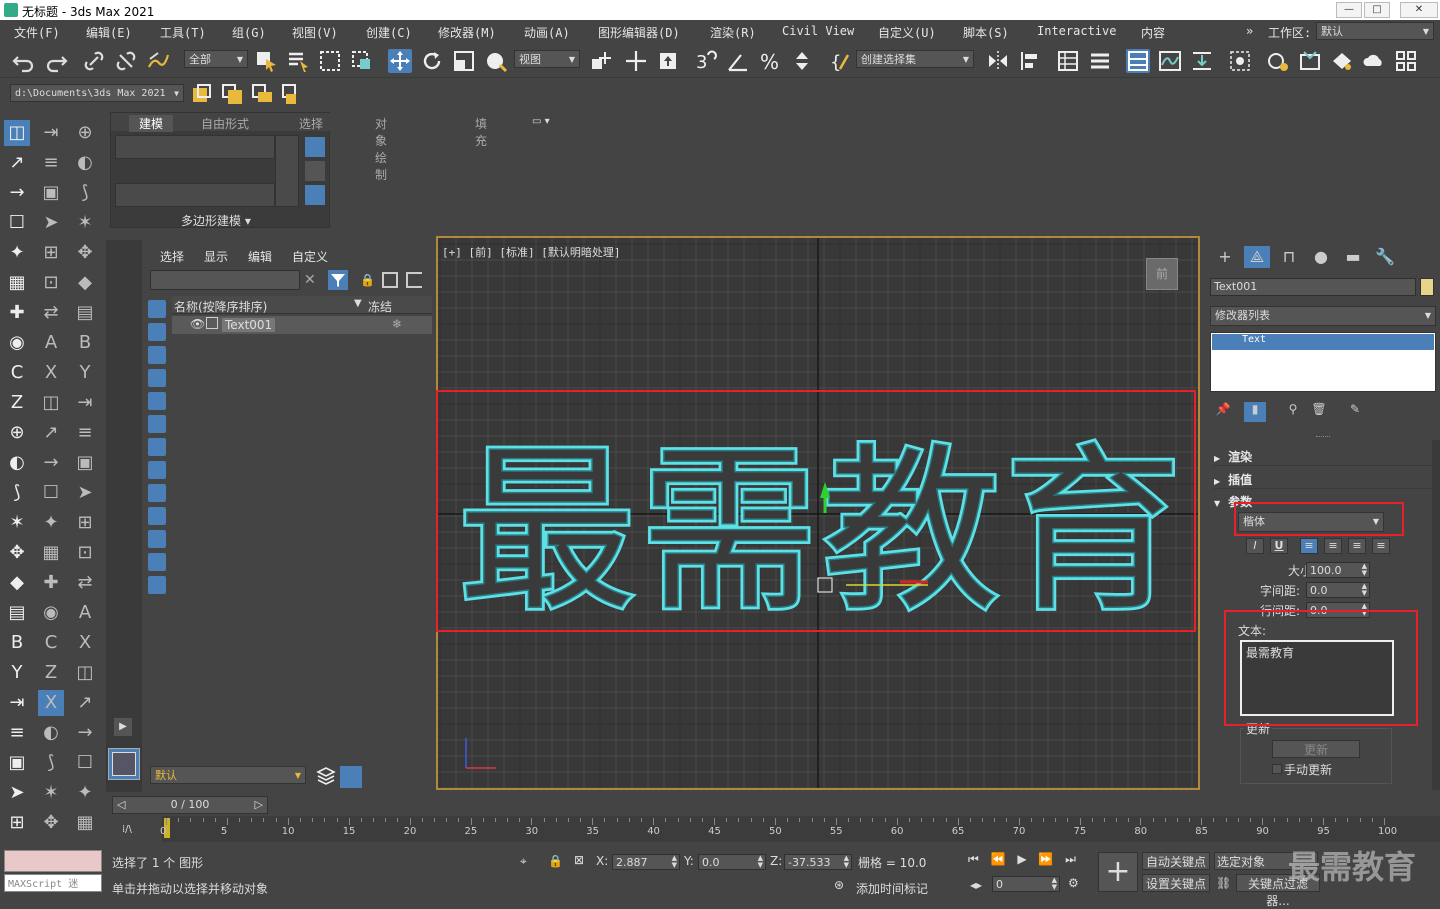  I want to click on bind-spacewarp-icon, so click(158, 61).